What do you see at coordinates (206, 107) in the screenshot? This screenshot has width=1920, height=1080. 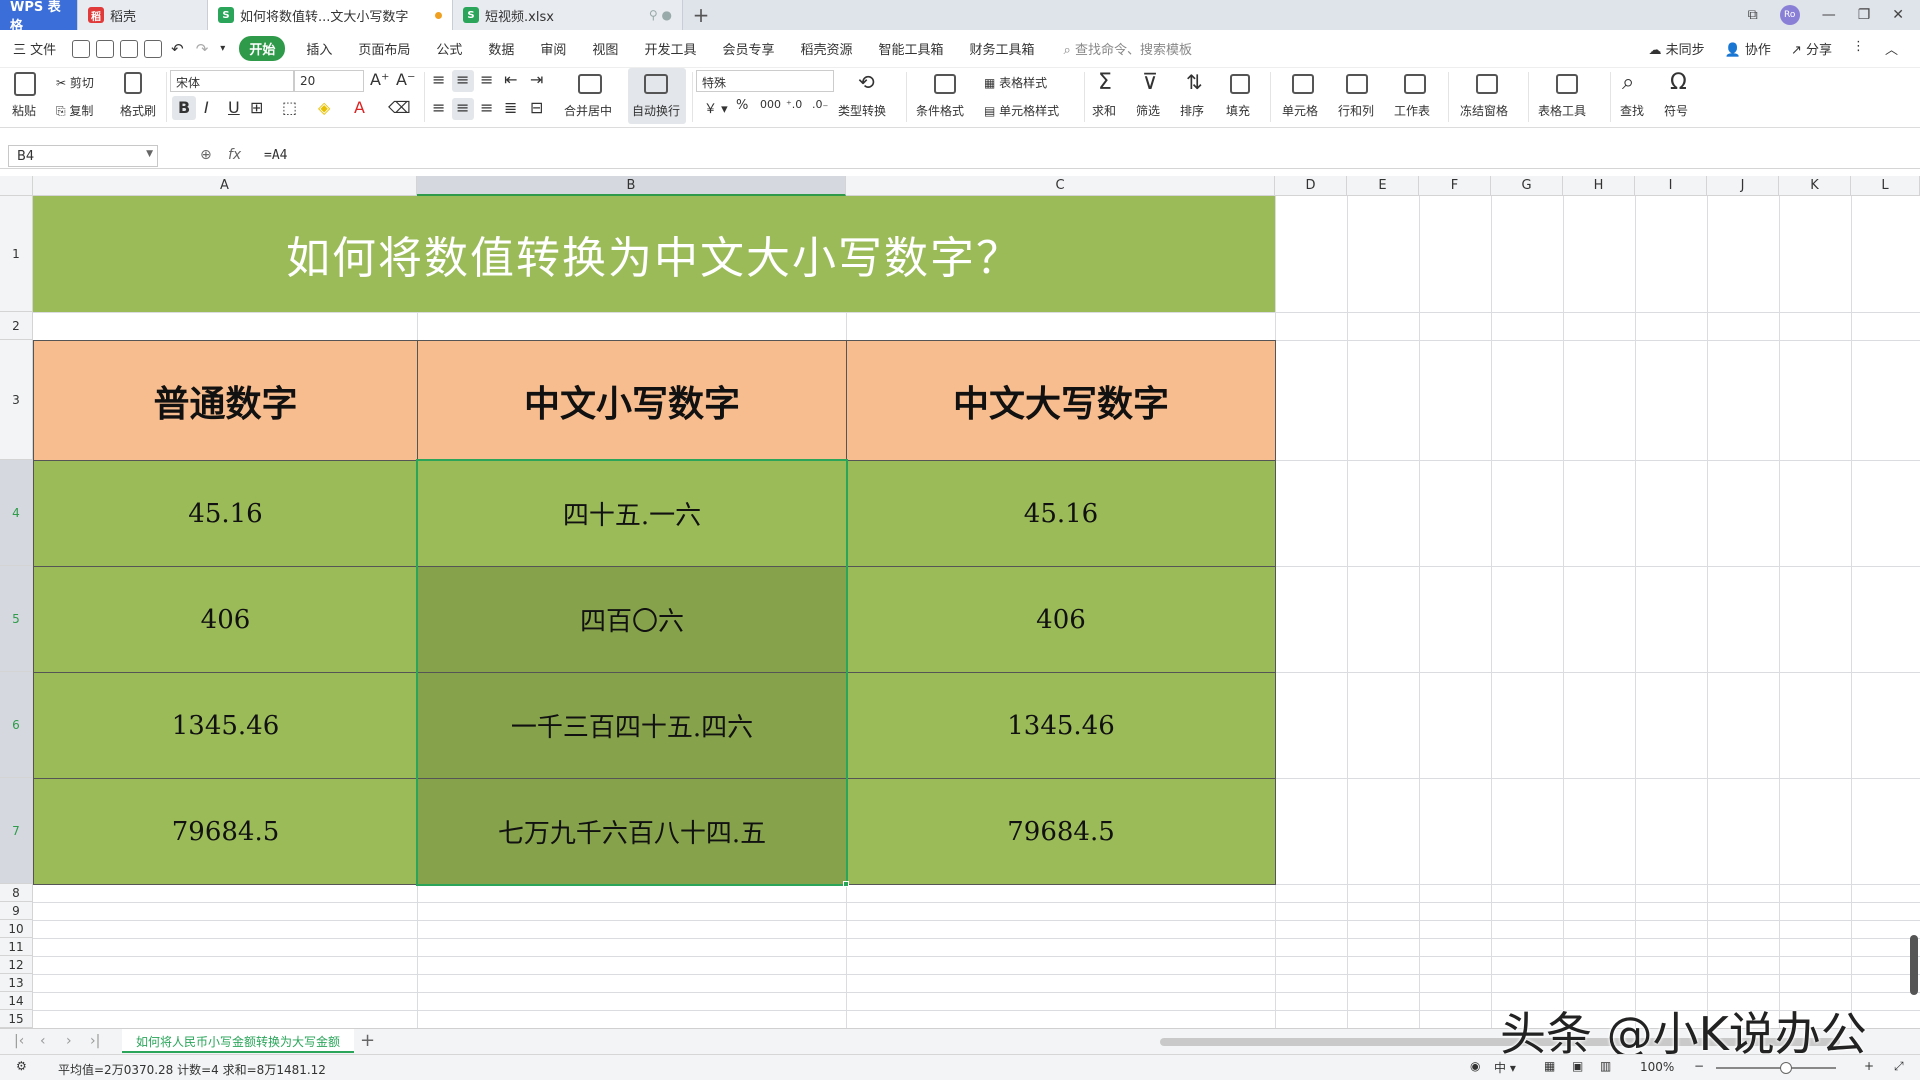 I see `italic-button: I` at bounding box center [206, 107].